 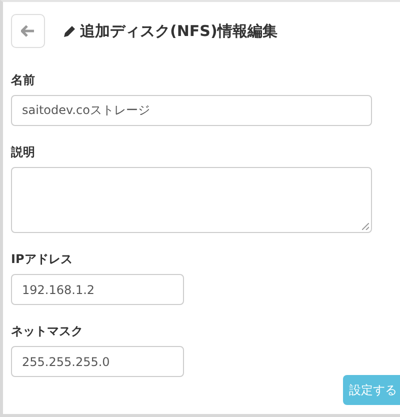 I want to click on field-label: IPアドレス, so click(x=42, y=259).